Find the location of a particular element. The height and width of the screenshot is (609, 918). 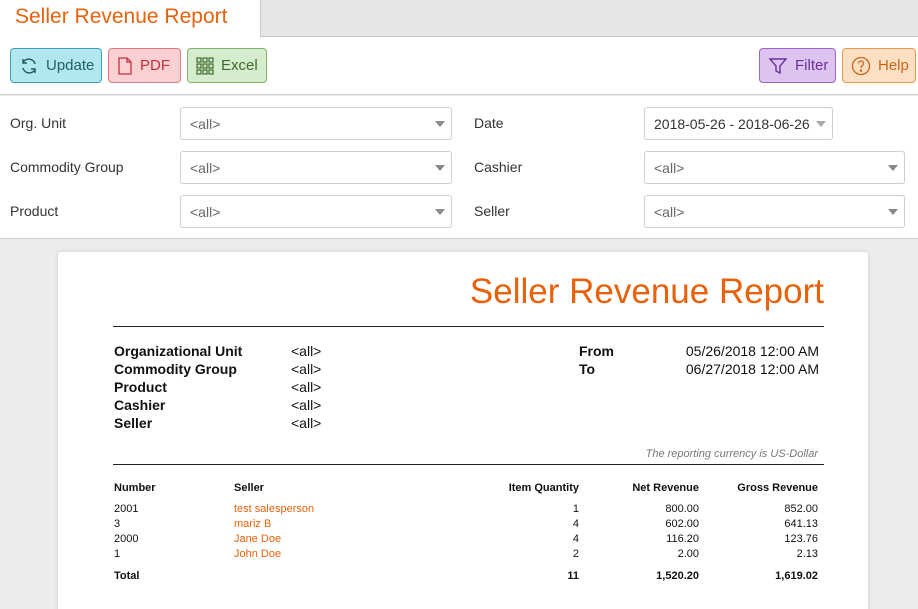

from-value: 05/26/2018 12:00 AM is located at coordinates (752, 351).